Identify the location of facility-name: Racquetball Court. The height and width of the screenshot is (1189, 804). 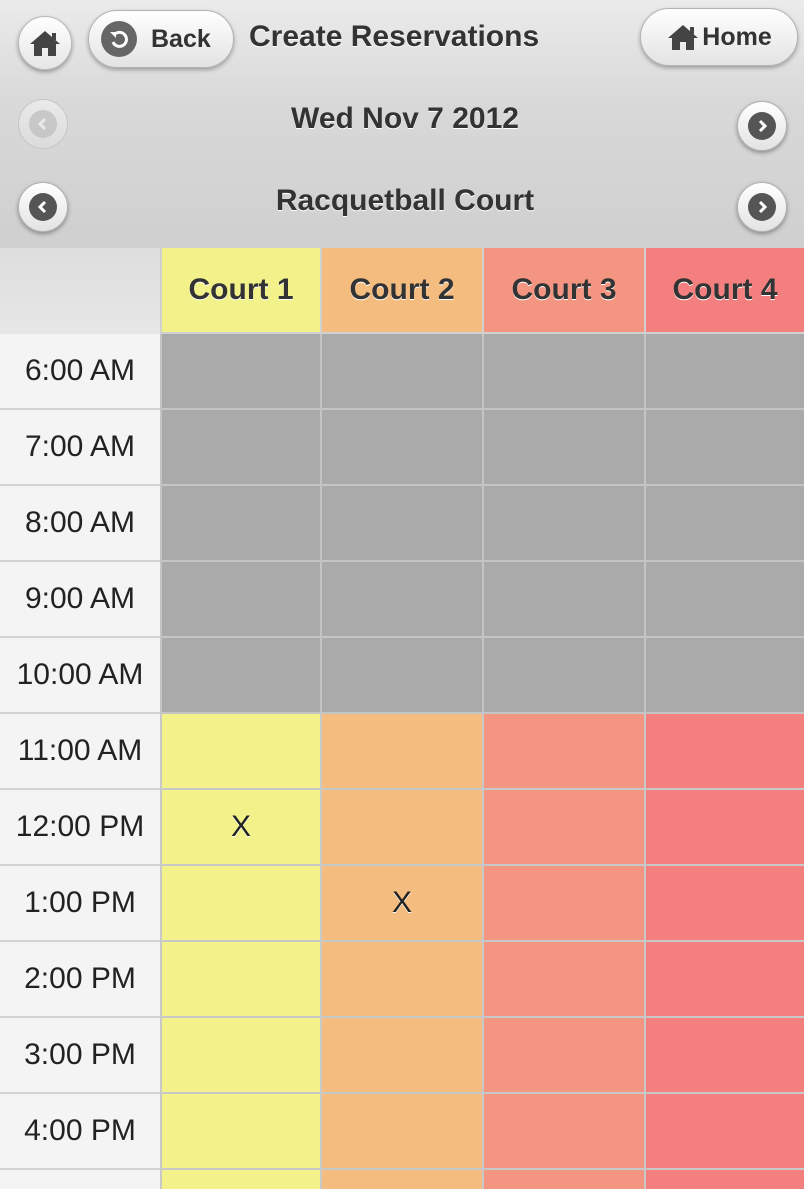
(405, 200).